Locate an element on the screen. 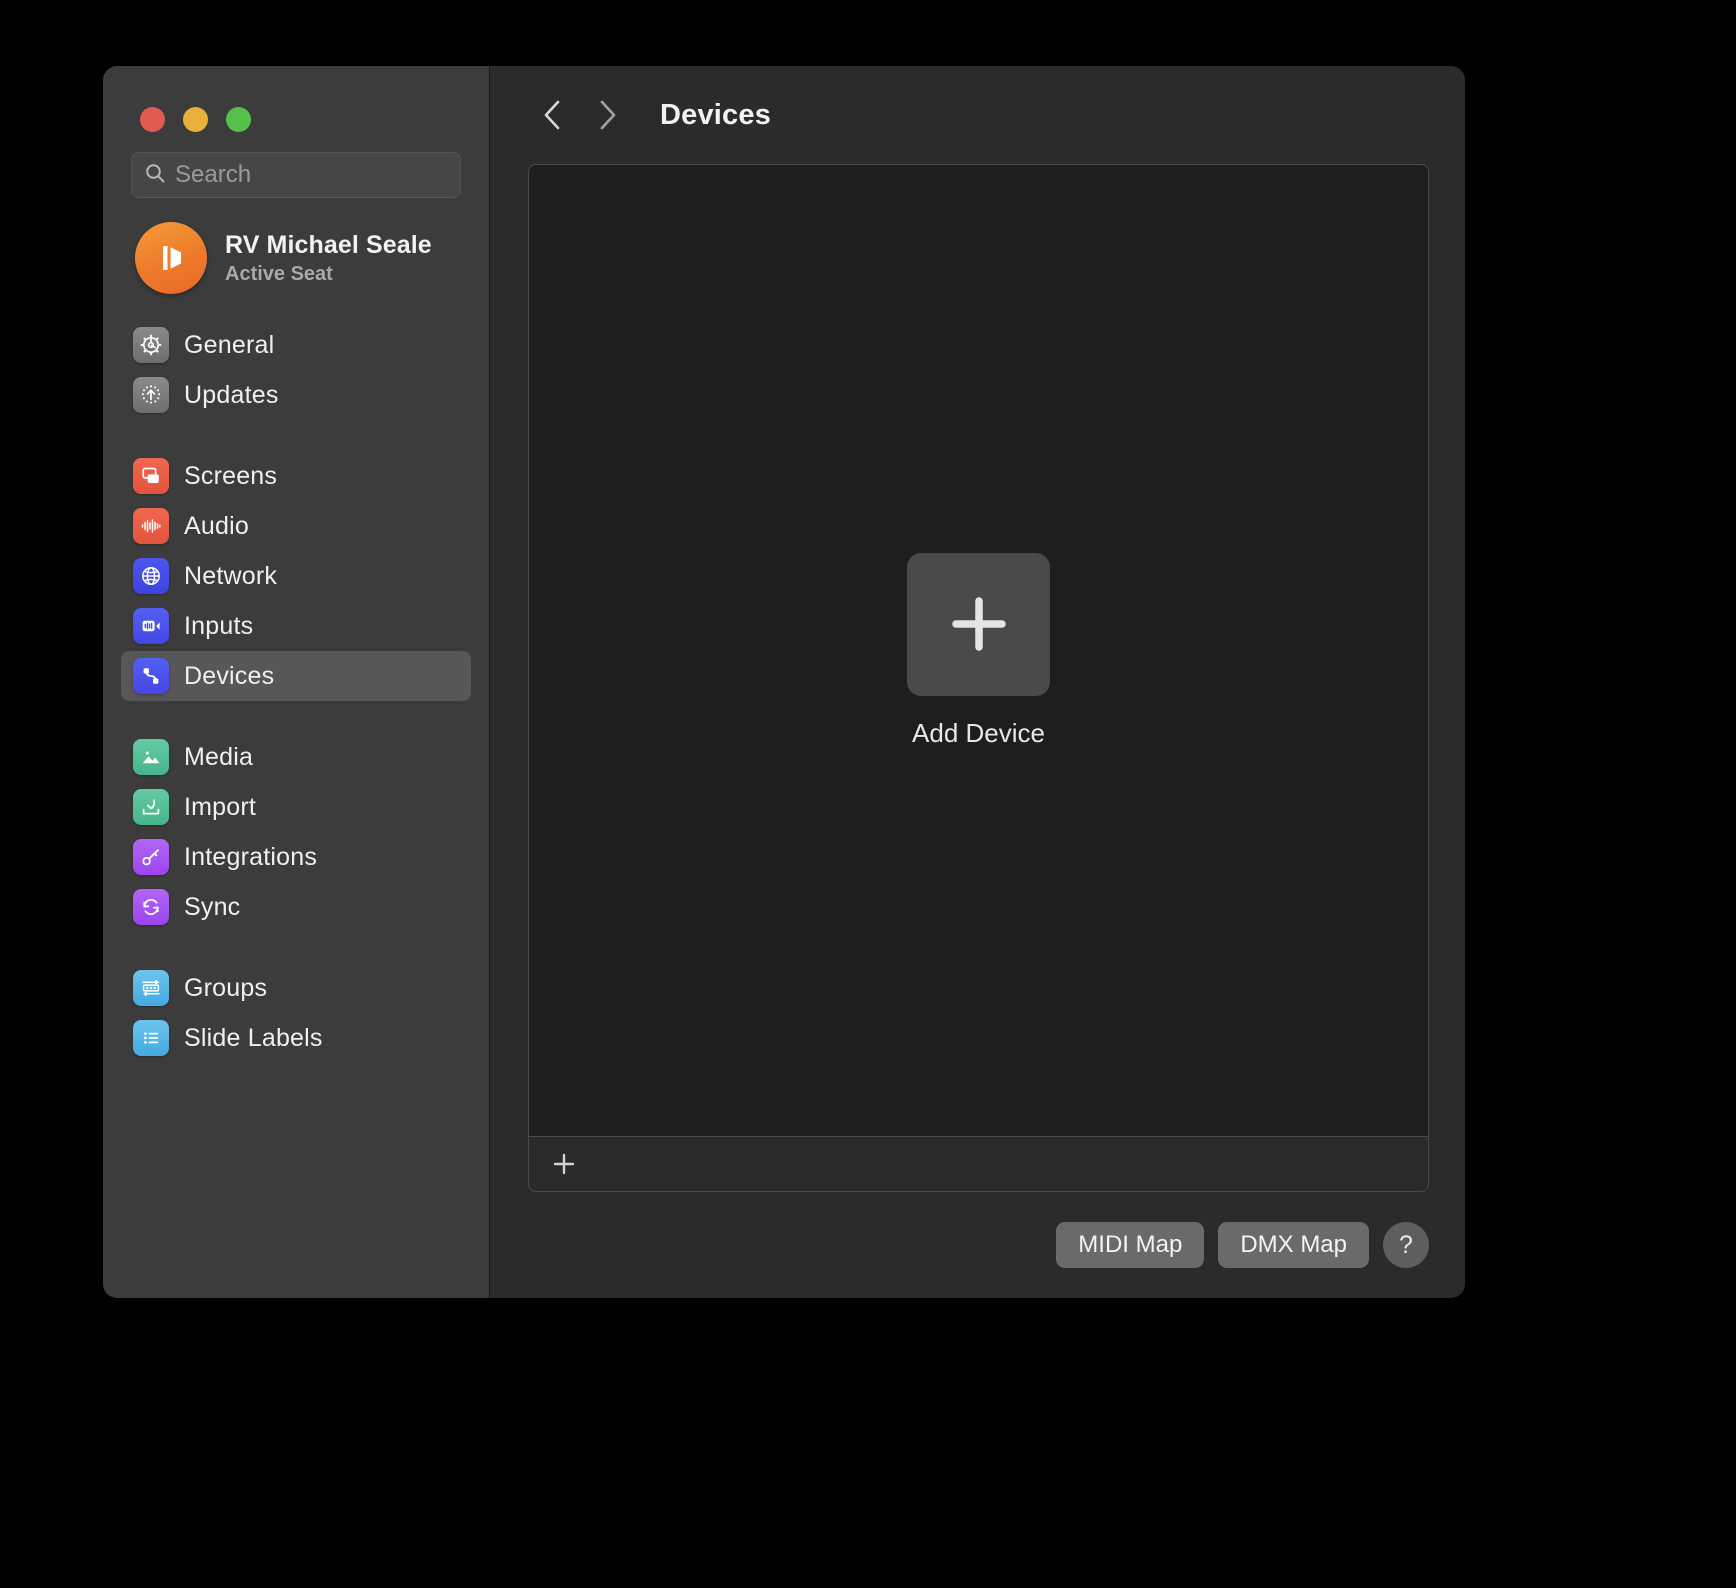  sidebar-item-screens: Screens is located at coordinates (296, 476).